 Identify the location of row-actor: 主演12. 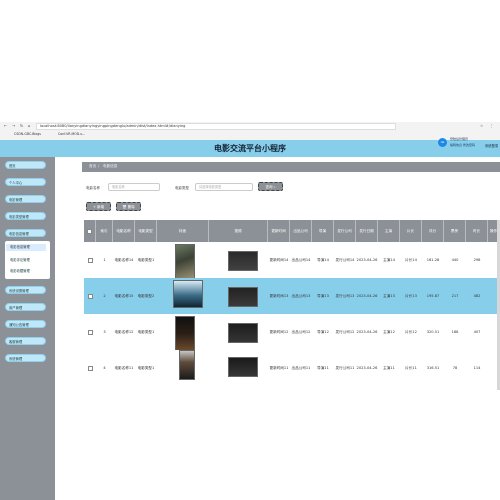
(389, 331).